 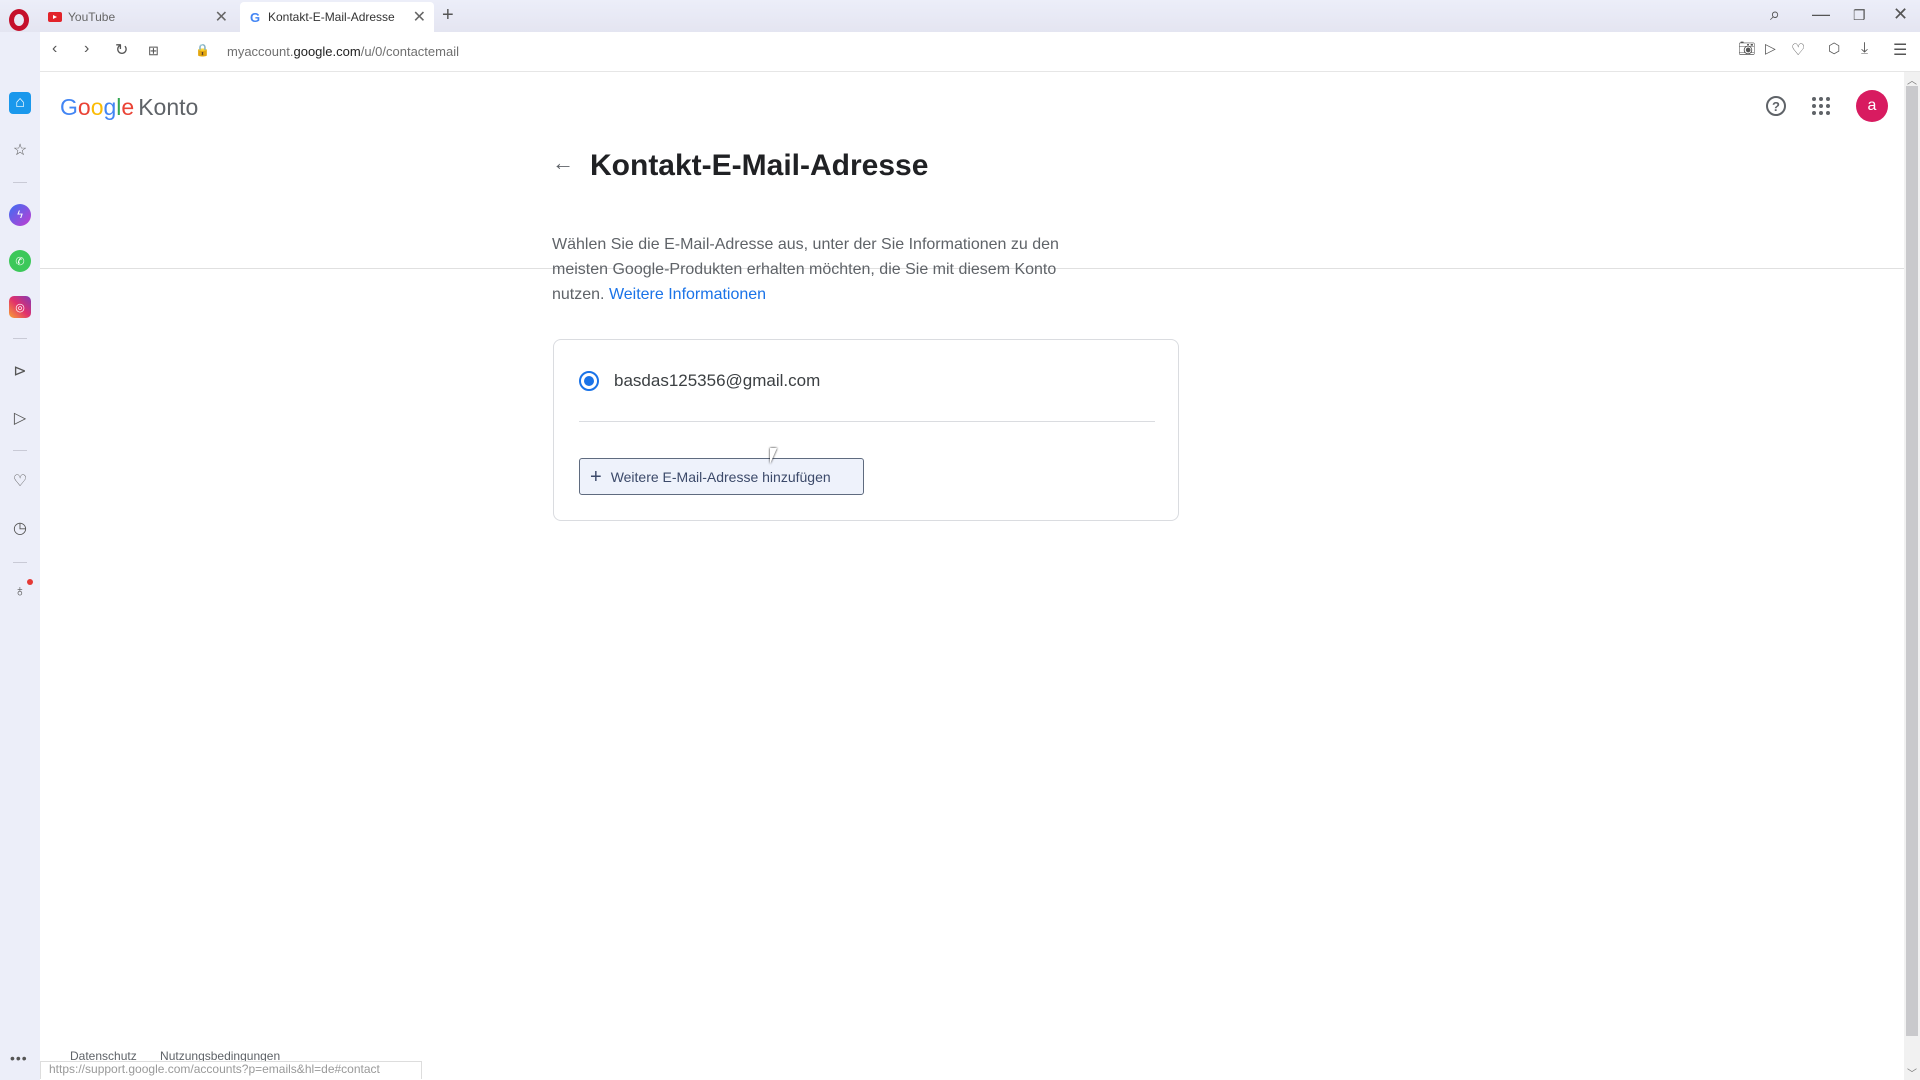 I want to click on scroll-down-icon: ﹀, so click(x=1912, y=1072).